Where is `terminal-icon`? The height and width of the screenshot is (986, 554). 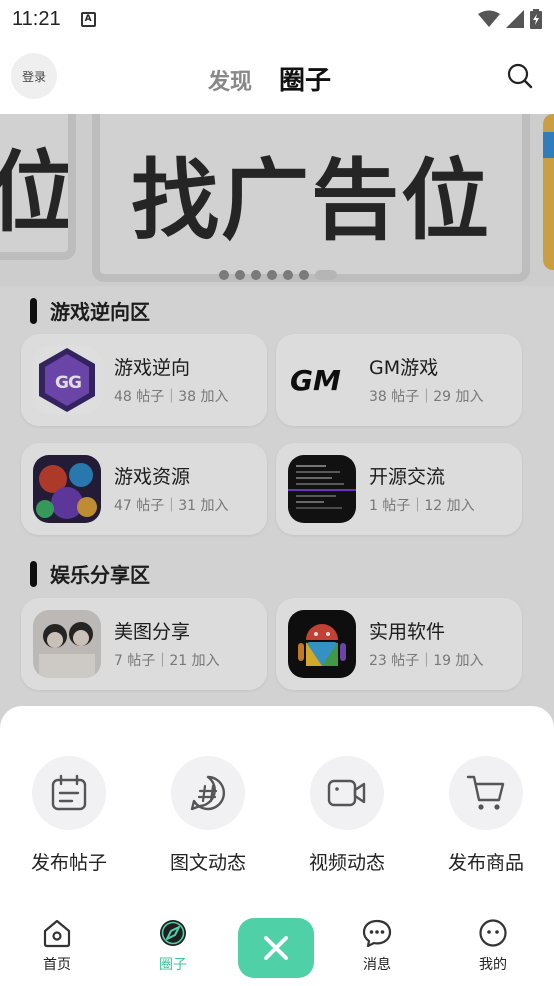 terminal-icon is located at coordinates (322, 489).